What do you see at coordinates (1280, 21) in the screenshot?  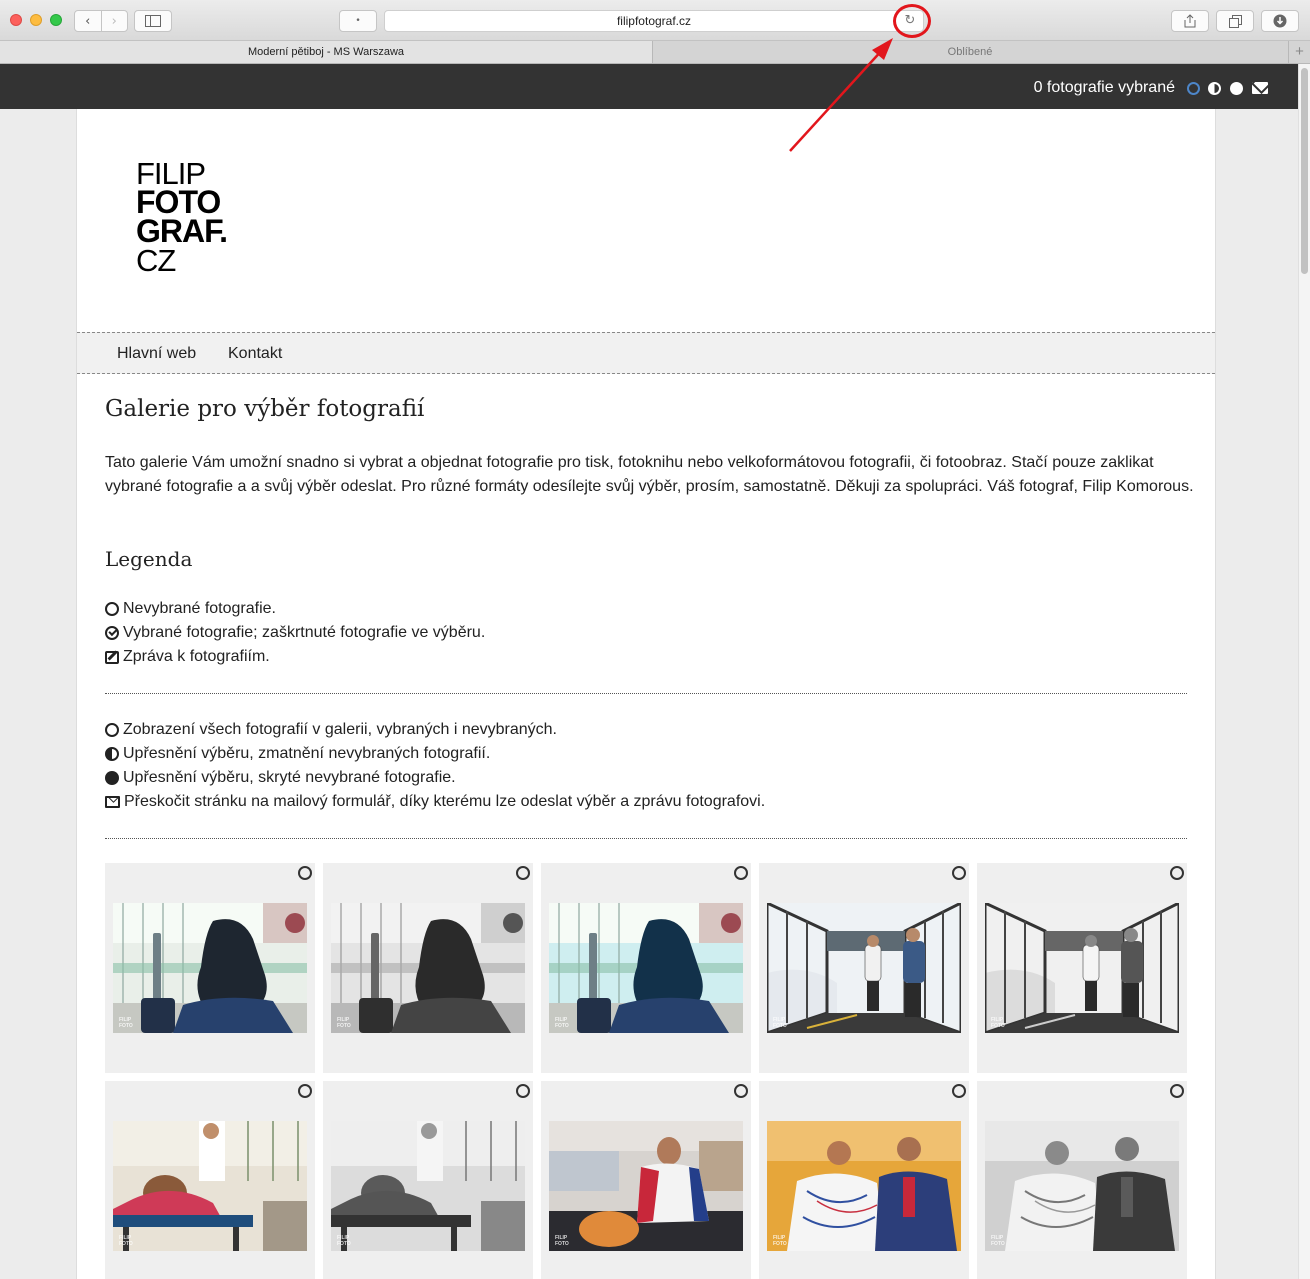 I see `downloads-icon` at bounding box center [1280, 21].